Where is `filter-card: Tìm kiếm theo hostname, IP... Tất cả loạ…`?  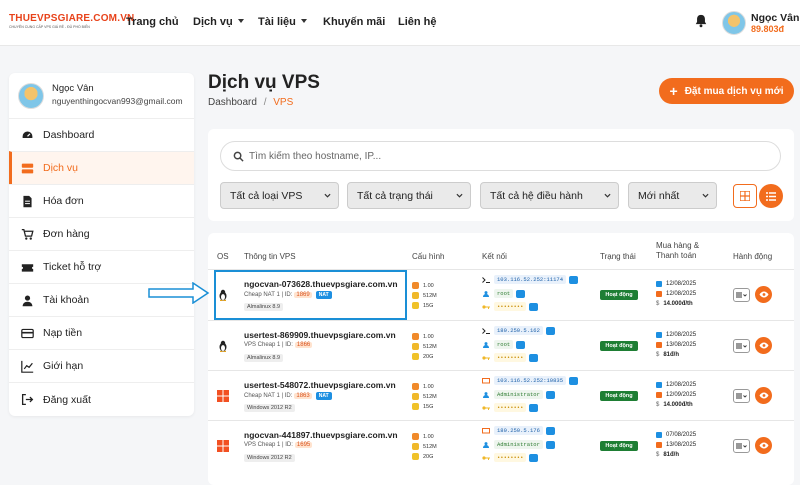
filter-card: Tìm kiếm theo hostname, IP... Tất cả loạ… is located at coordinates (501, 175).